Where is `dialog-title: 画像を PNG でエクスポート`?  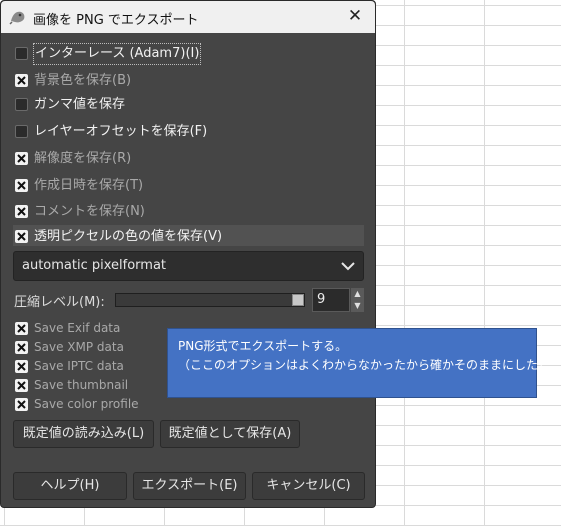
dialog-title: 画像を PNG でエクスポート is located at coordinates (116, 20).